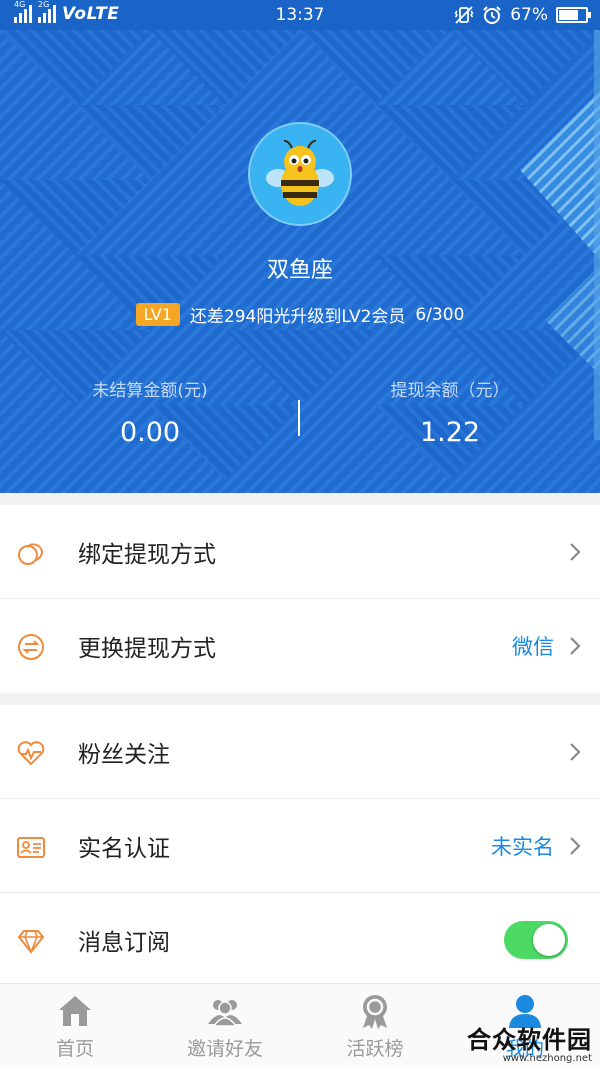 This screenshot has width=600, height=1067. I want to click on tab-invite-friends: 邀请好友, so click(225, 1025).